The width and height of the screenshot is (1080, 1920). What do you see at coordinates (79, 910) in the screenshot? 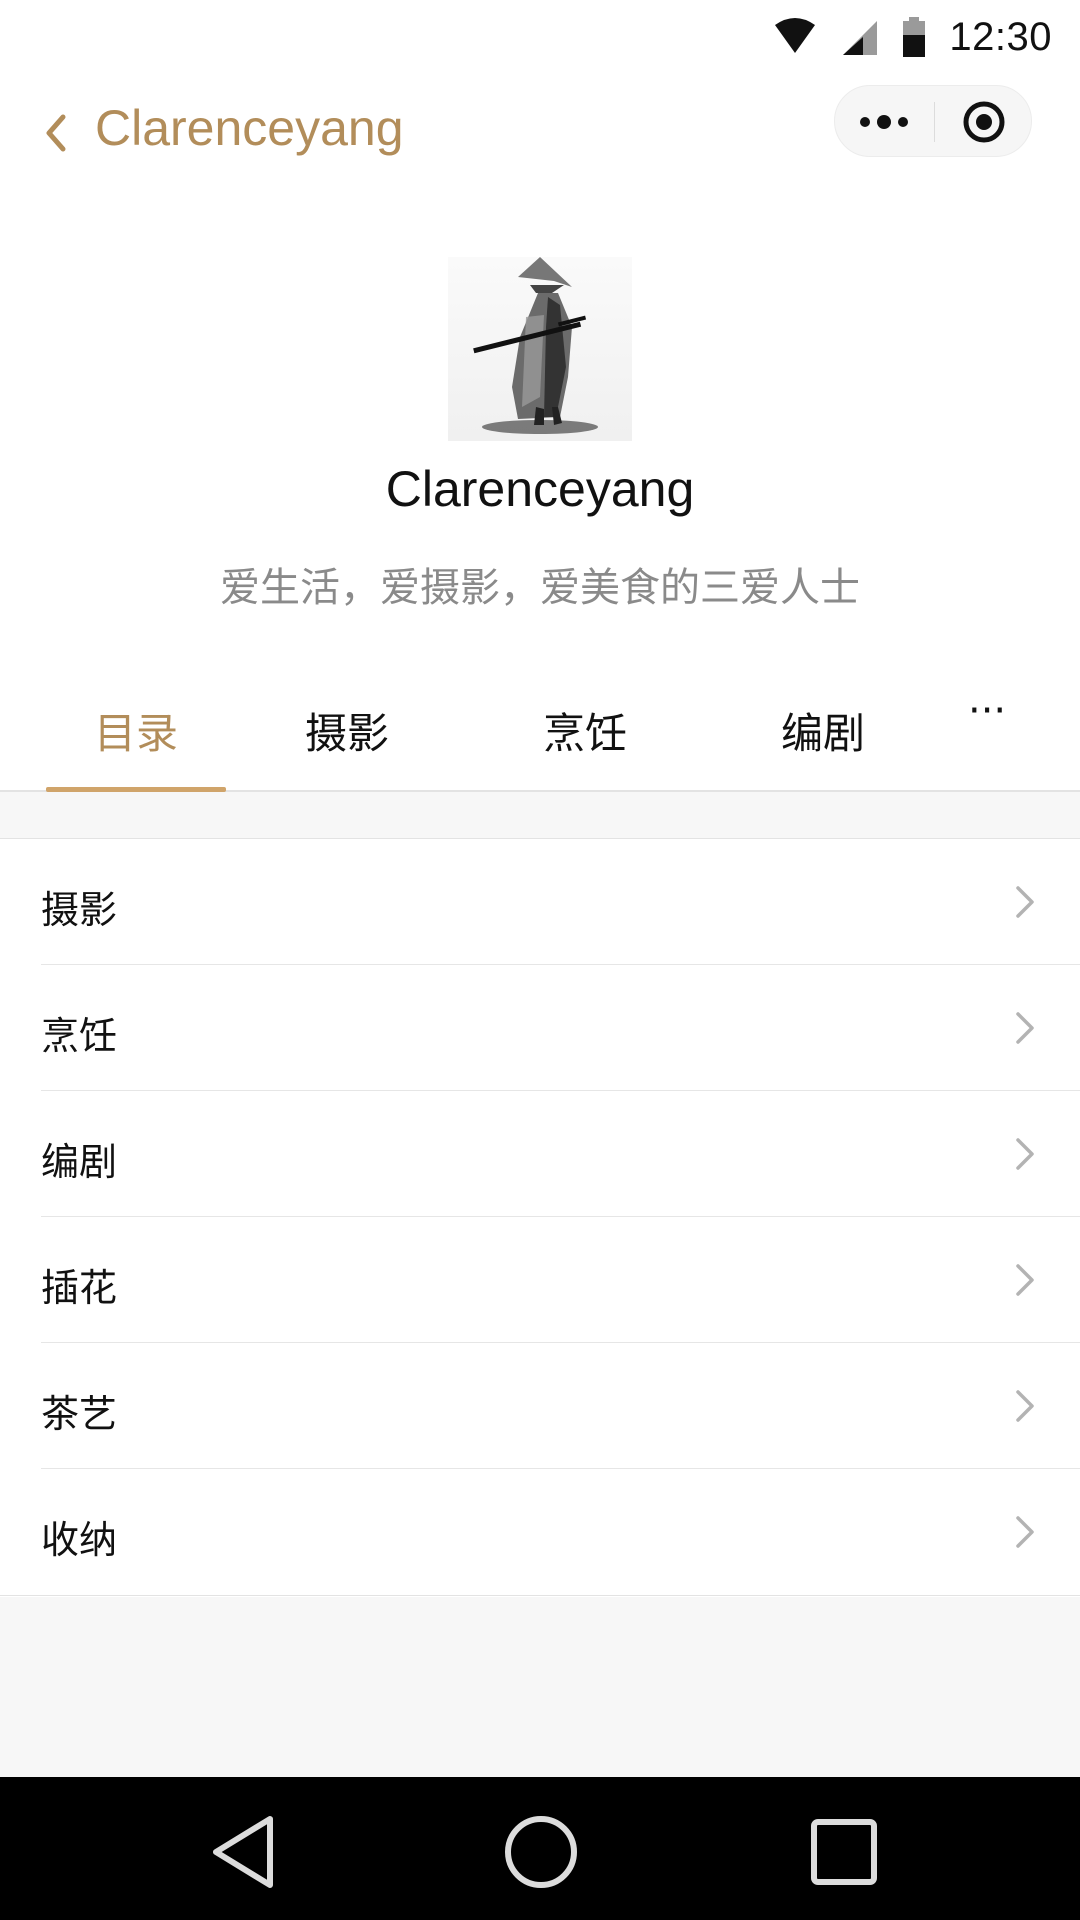
I see `list-item-label: 摄影` at bounding box center [79, 910].